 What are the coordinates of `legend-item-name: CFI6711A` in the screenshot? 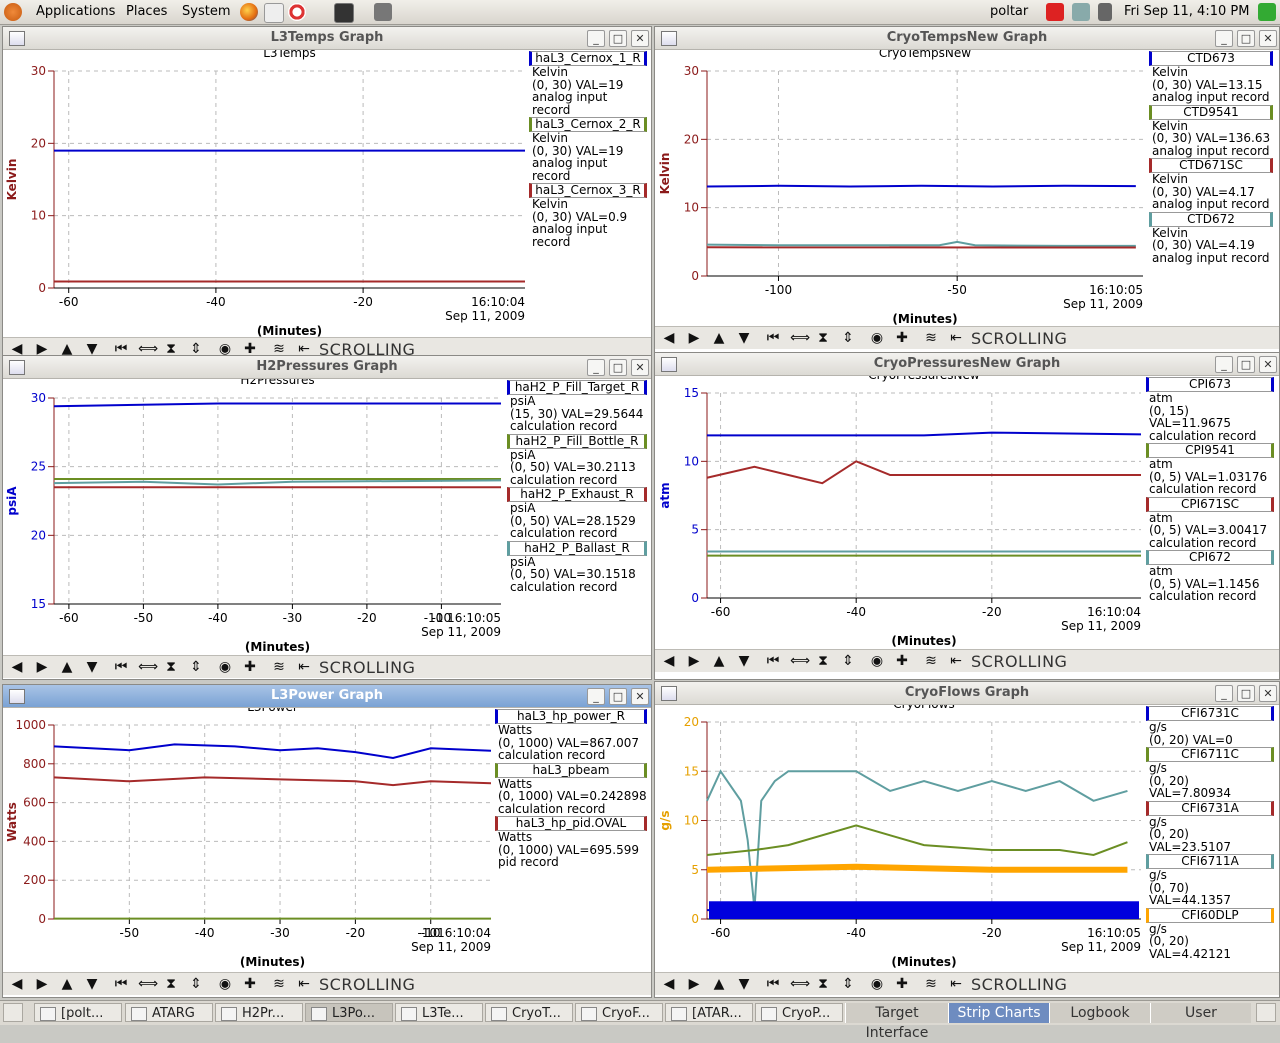 It's located at (1210, 861).